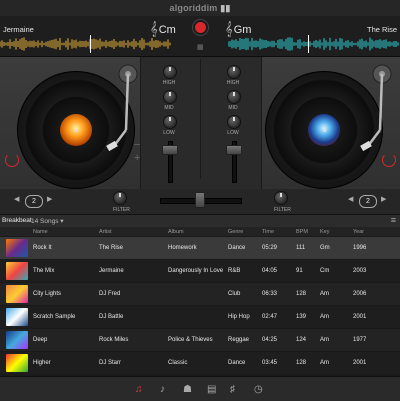  I want to click on list-menu-icon: ≡, so click(393, 220).